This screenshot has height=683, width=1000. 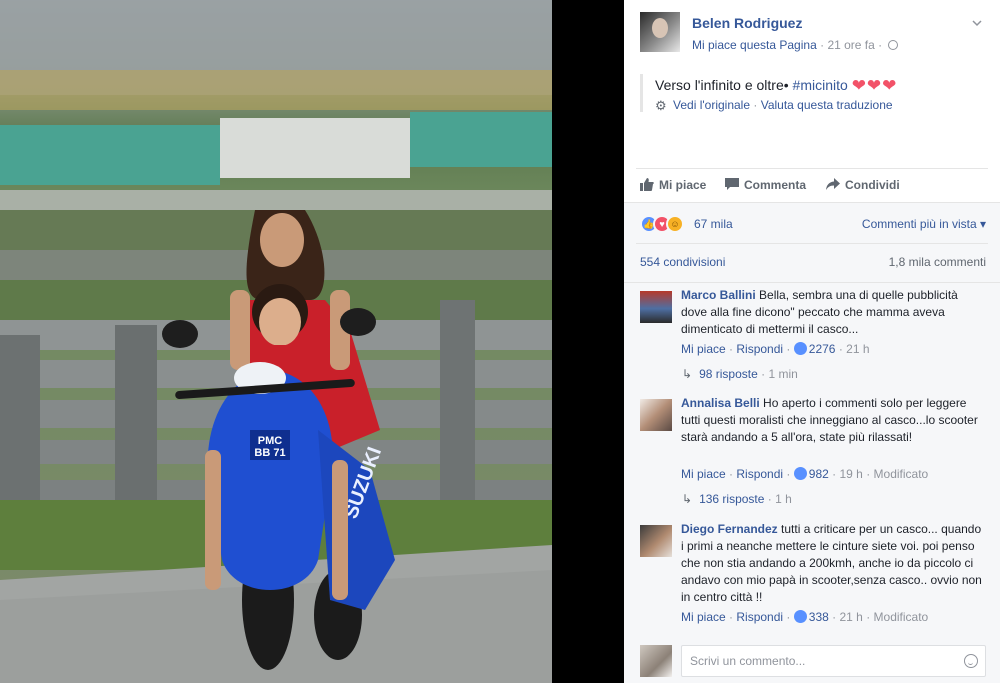 What do you see at coordinates (919, 224) in the screenshot?
I see `comments-sort-label: Commenti più in vista` at bounding box center [919, 224].